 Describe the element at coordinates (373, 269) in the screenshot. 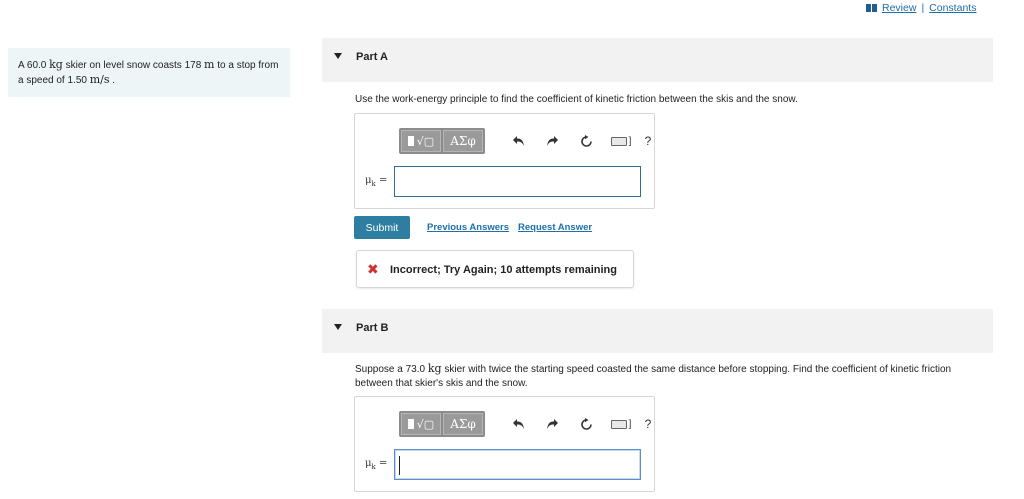

I see `incorrect-x-icon: ✖` at that location.